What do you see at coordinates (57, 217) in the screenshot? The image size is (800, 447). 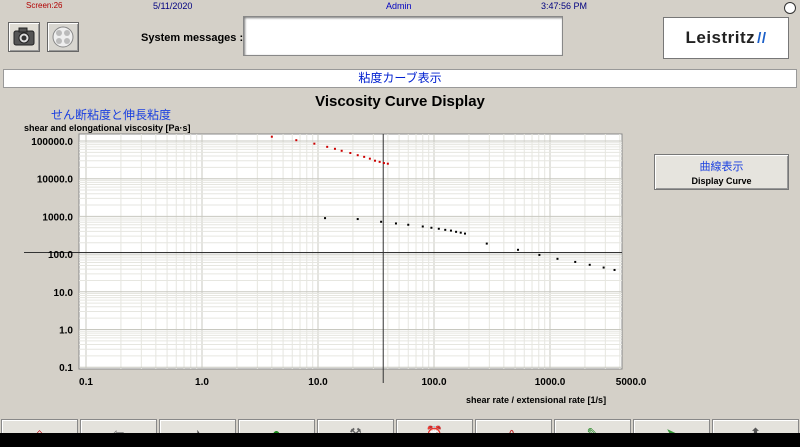 I see `y-tick-label: 1000.0` at bounding box center [57, 217].